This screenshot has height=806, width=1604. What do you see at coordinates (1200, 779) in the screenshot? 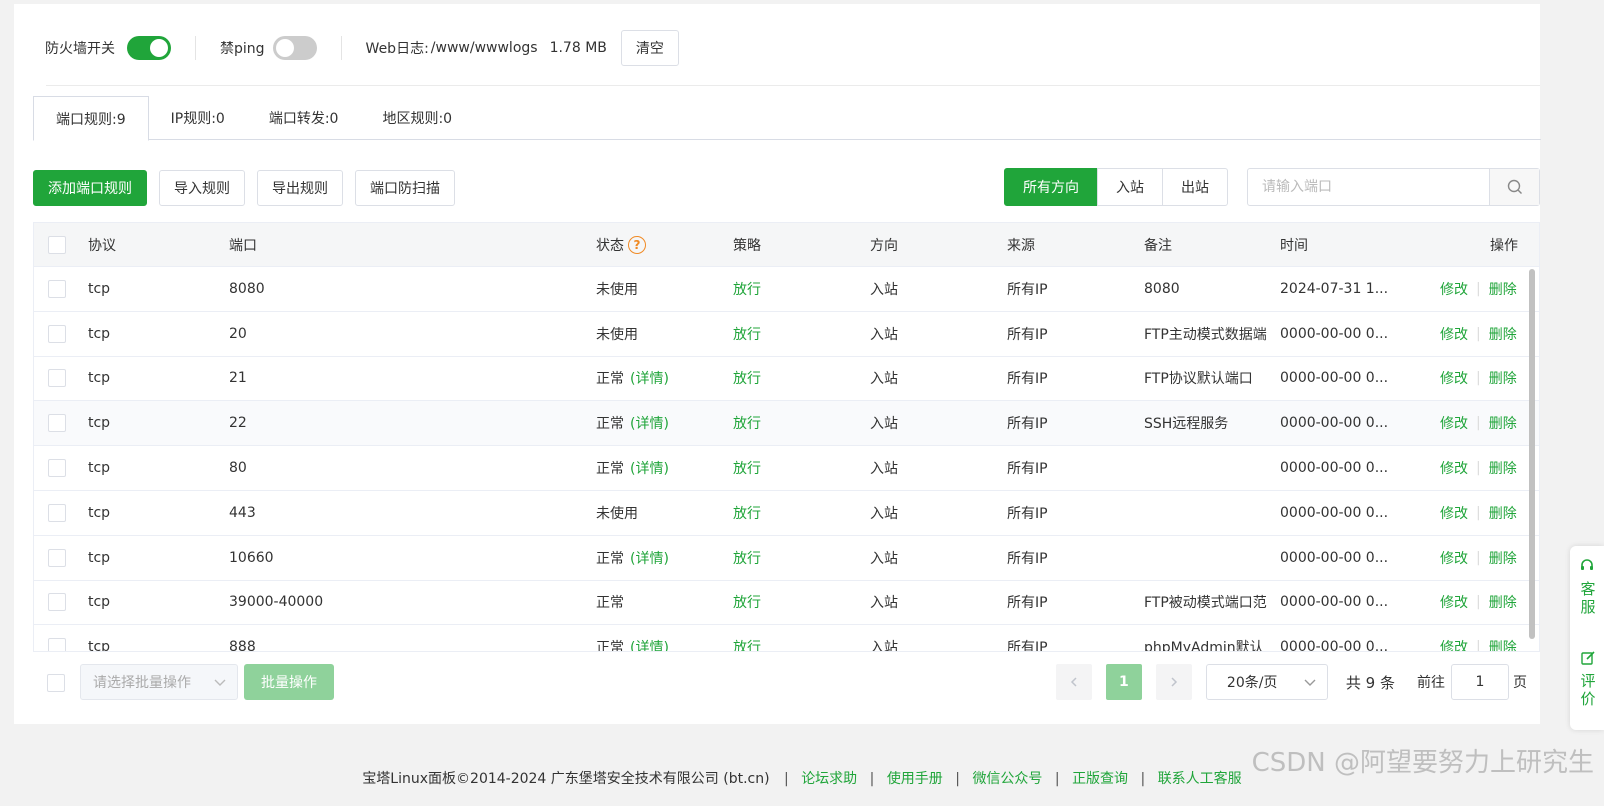
I see `footer-link-support: 联系人工客服` at bounding box center [1200, 779].